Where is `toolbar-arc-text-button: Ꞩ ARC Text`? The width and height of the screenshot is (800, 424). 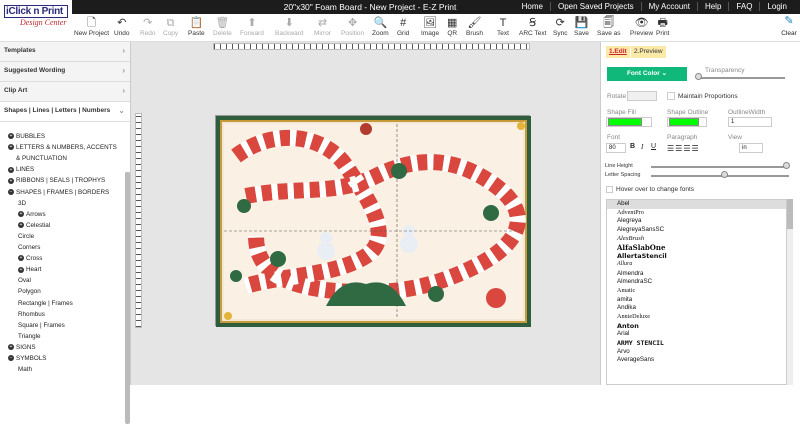
toolbar-arc-text-button: Ꞩ ARC Text is located at coordinates (532, 28).